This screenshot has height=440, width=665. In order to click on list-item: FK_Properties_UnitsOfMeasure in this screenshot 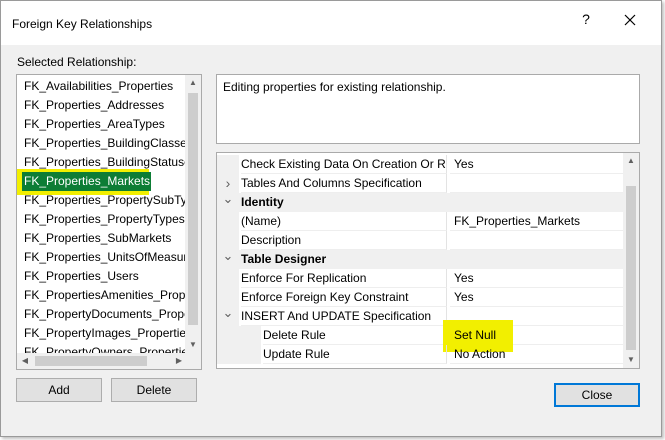, I will do `click(105, 257)`.